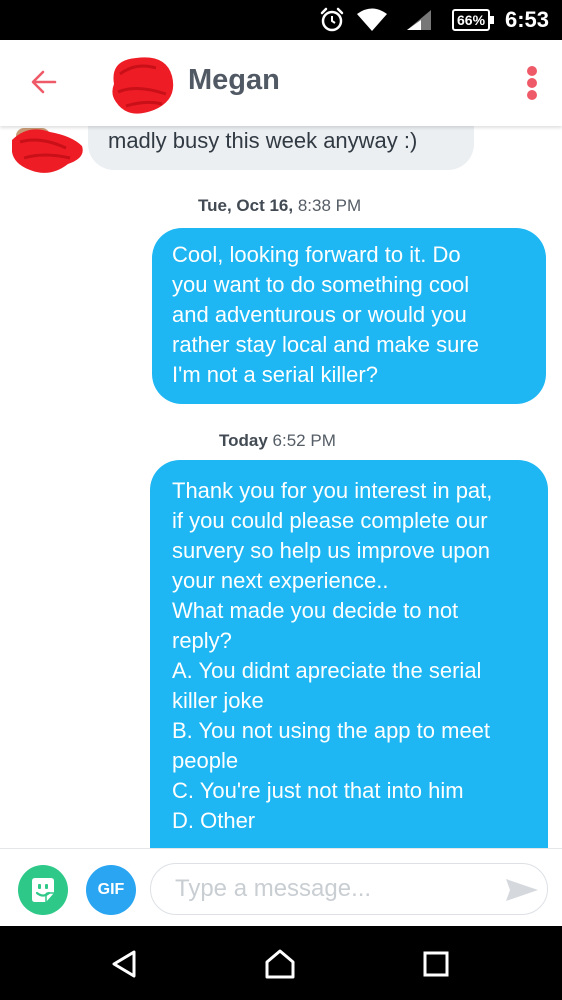 The height and width of the screenshot is (1000, 562). What do you see at coordinates (527, 19) in the screenshot?
I see `status-time: 6:53` at bounding box center [527, 19].